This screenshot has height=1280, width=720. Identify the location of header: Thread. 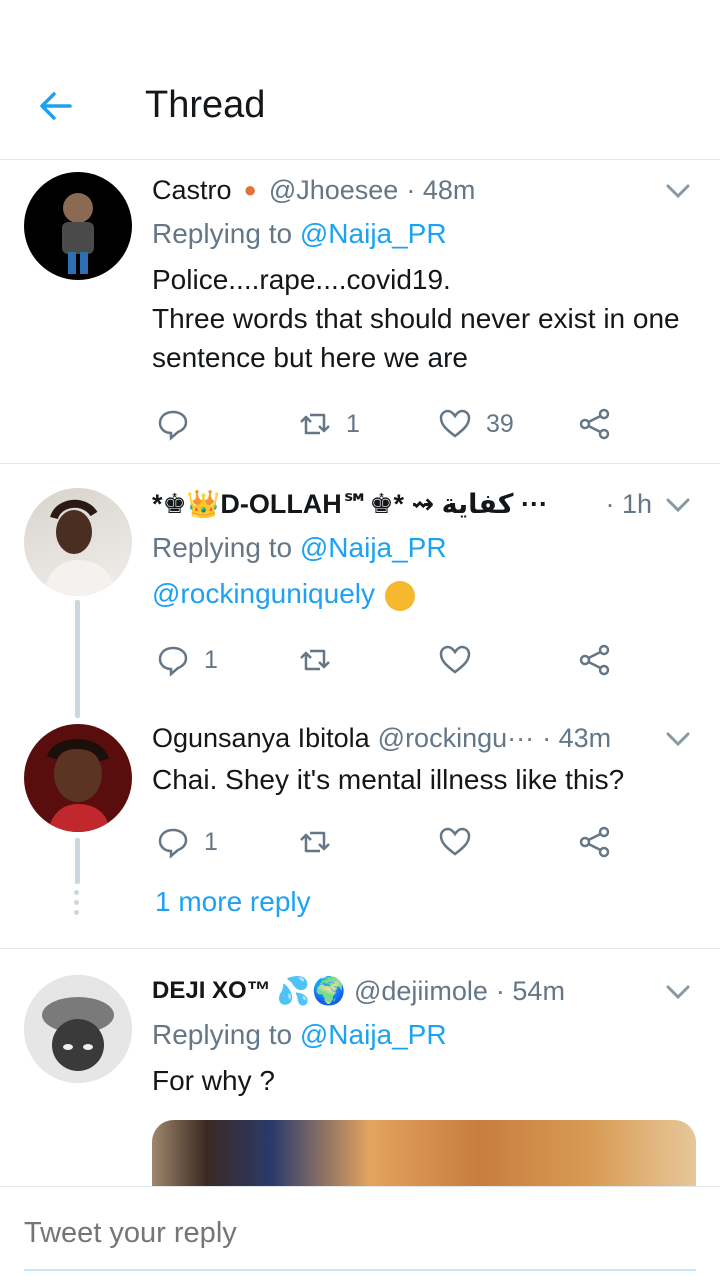
(360, 80).